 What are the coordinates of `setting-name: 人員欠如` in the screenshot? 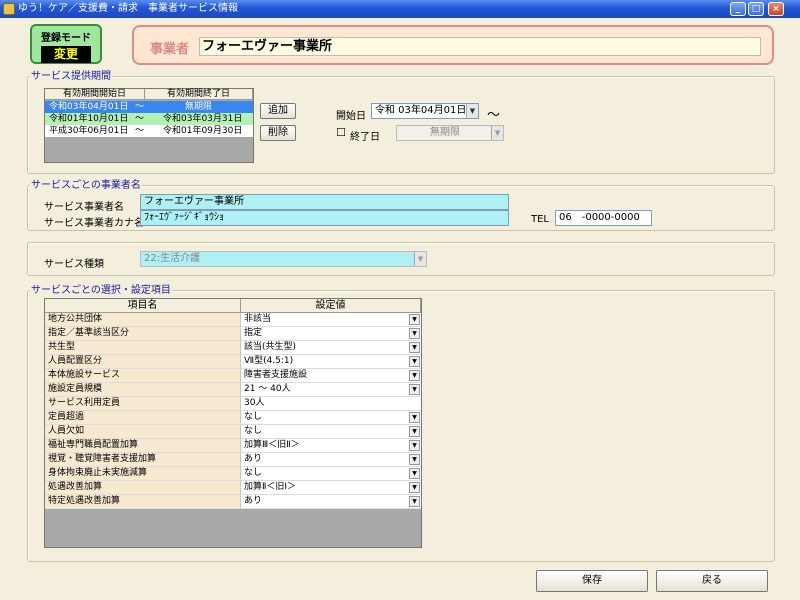 It's located at (143, 432).